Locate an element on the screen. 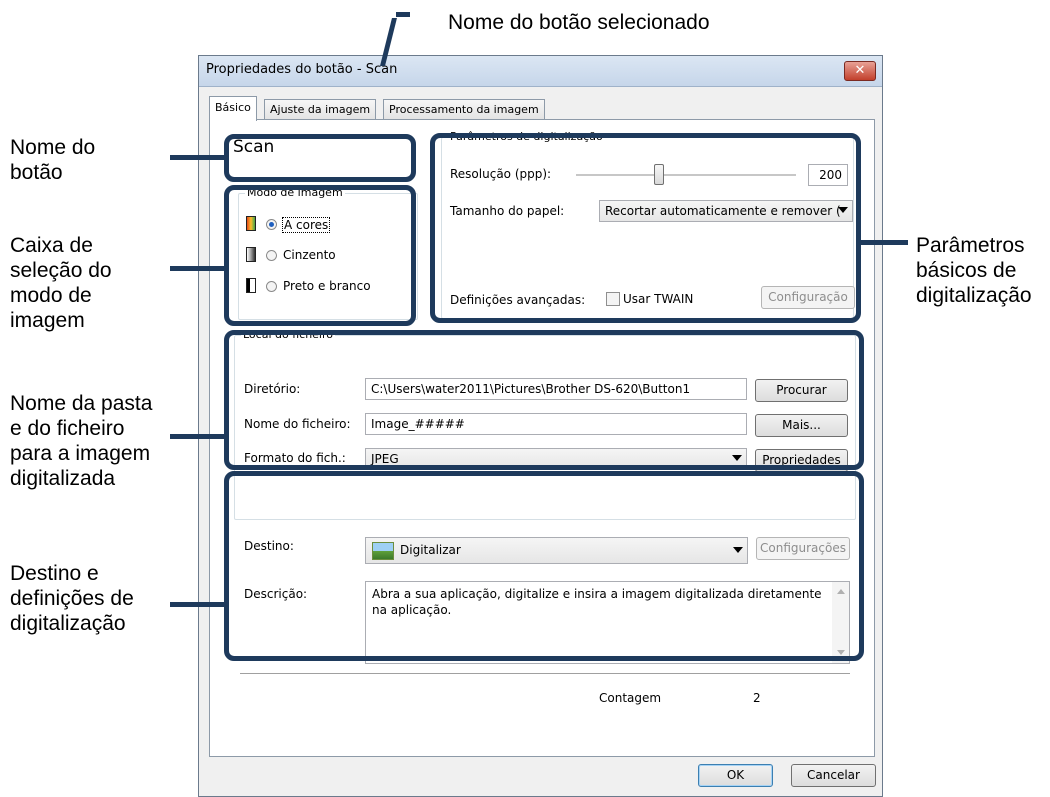 The width and height of the screenshot is (1050, 797). annotation-line: imagem is located at coordinates (47, 320).